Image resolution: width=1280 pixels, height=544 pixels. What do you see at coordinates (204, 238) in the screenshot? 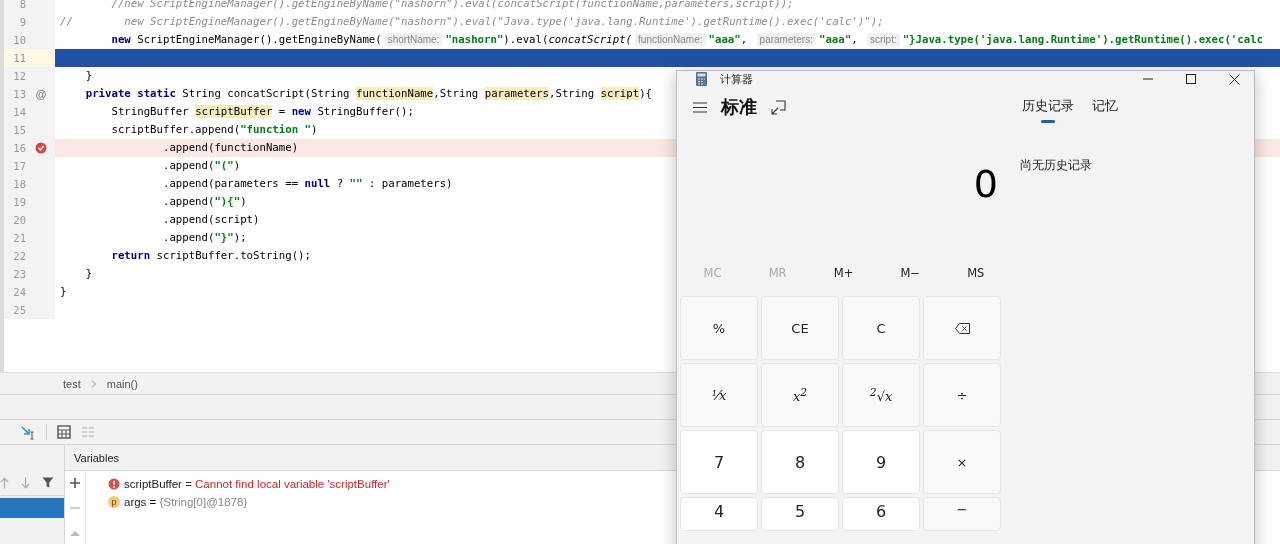
I see `code-line: .append("}");` at bounding box center [204, 238].